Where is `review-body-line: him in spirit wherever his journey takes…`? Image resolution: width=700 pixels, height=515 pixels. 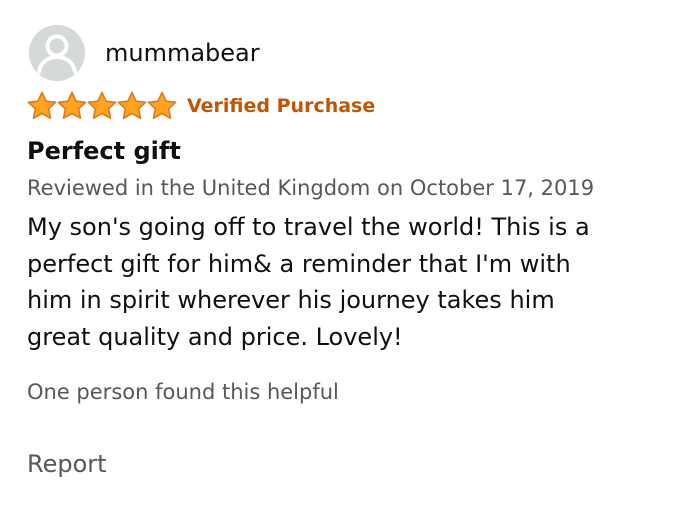 review-body-line: him in spirit wherever his journey takes… is located at coordinates (291, 300).